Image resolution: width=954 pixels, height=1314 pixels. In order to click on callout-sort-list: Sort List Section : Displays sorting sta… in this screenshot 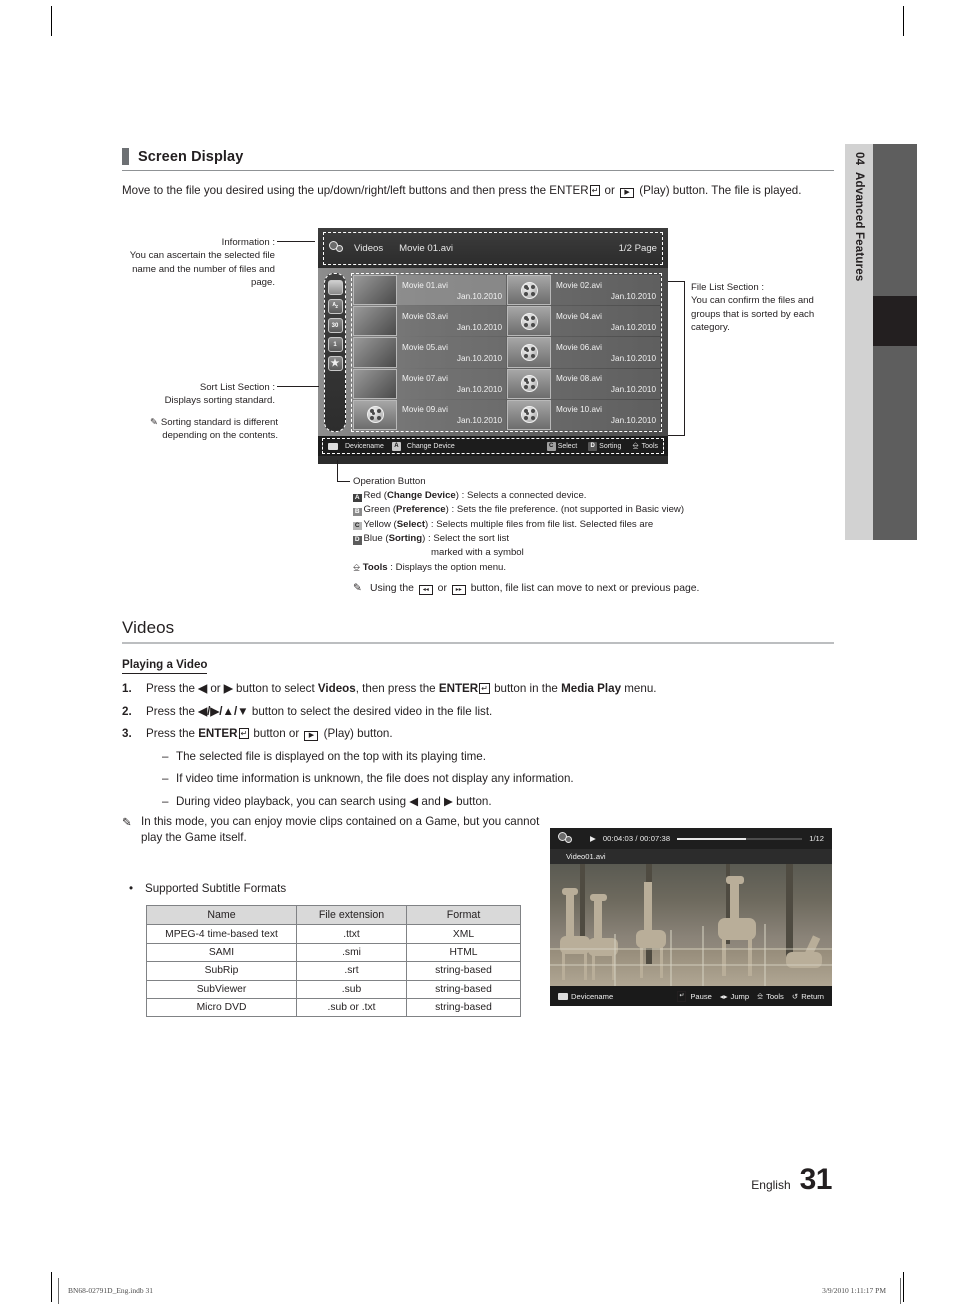, I will do `click(207, 394)`.